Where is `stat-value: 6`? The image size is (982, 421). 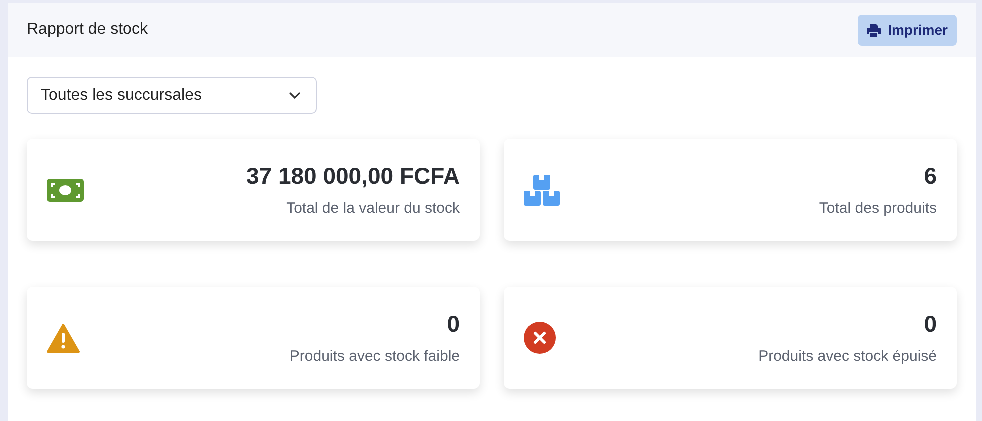 stat-value: 6 is located at coordinates (930, 176).